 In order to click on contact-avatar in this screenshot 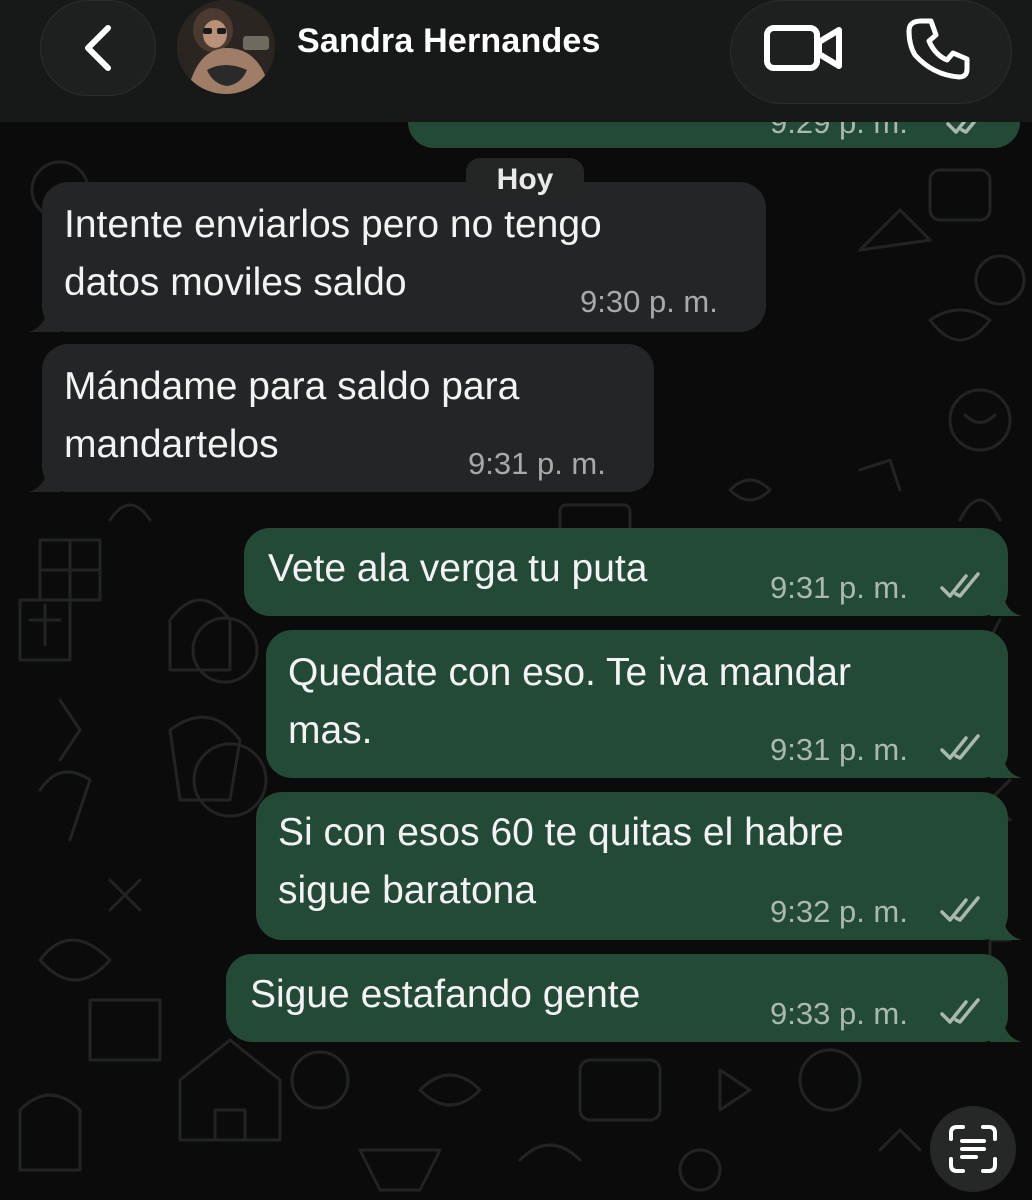, I will do `click(226, 47)`.